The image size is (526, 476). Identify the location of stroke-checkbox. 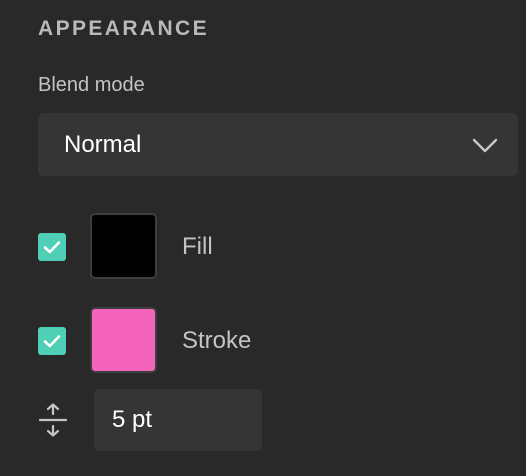
(52, 341).